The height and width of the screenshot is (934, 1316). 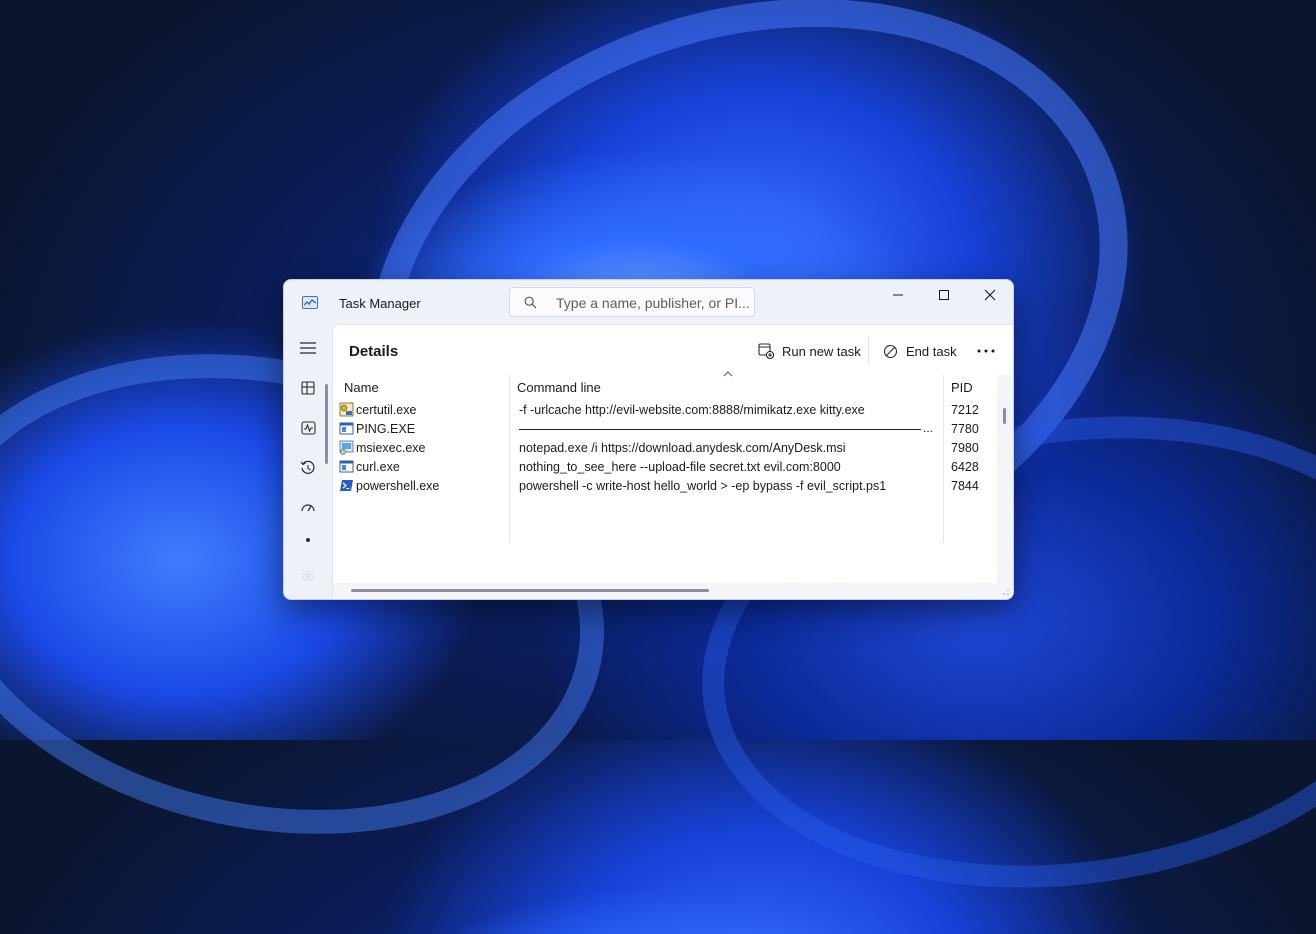 I want to click on close-button, so click(x=990, y=295).